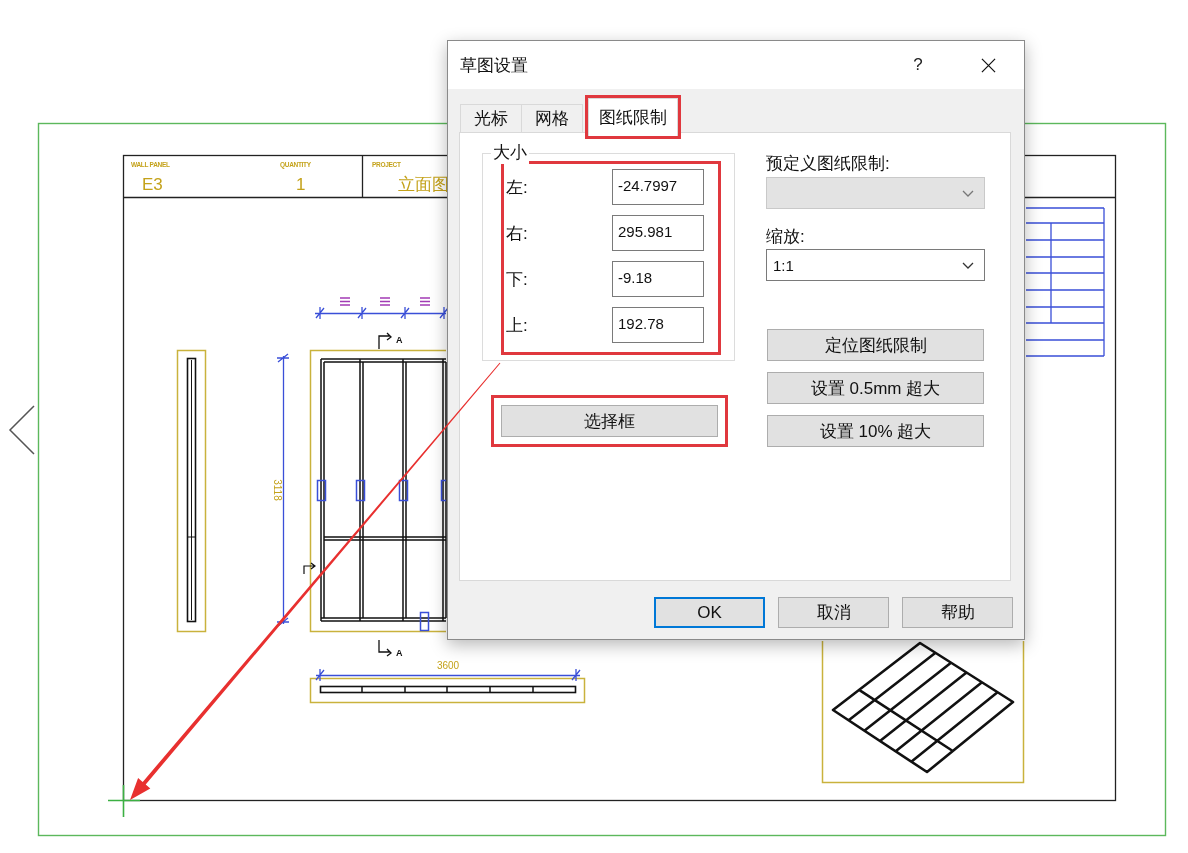 This screenshot has width=1188, height=853. Describe the element at coordinates (21, 430) in the screenshot. I see `chevron-left-icon` at that location.